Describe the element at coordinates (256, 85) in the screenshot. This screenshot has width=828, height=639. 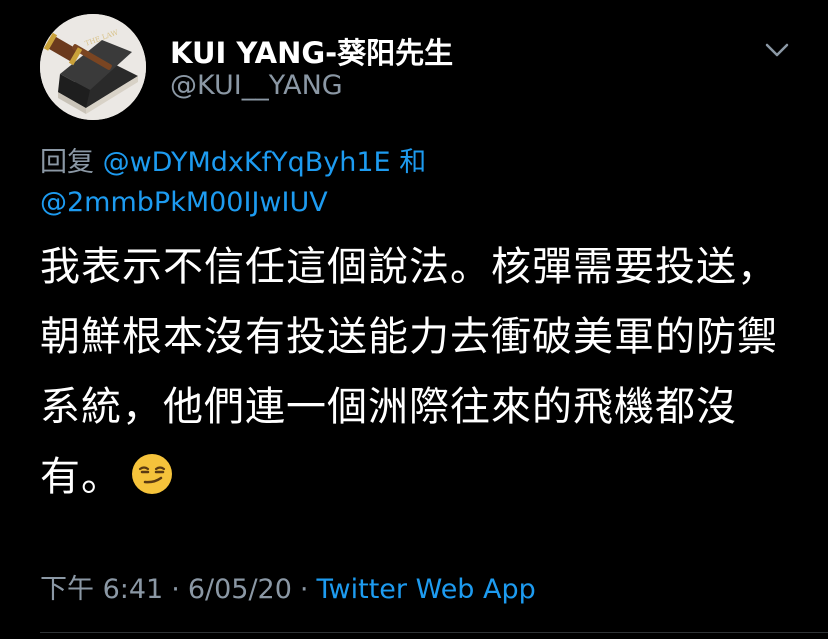
I see `author-handle: @KUI__YANG` at that location.